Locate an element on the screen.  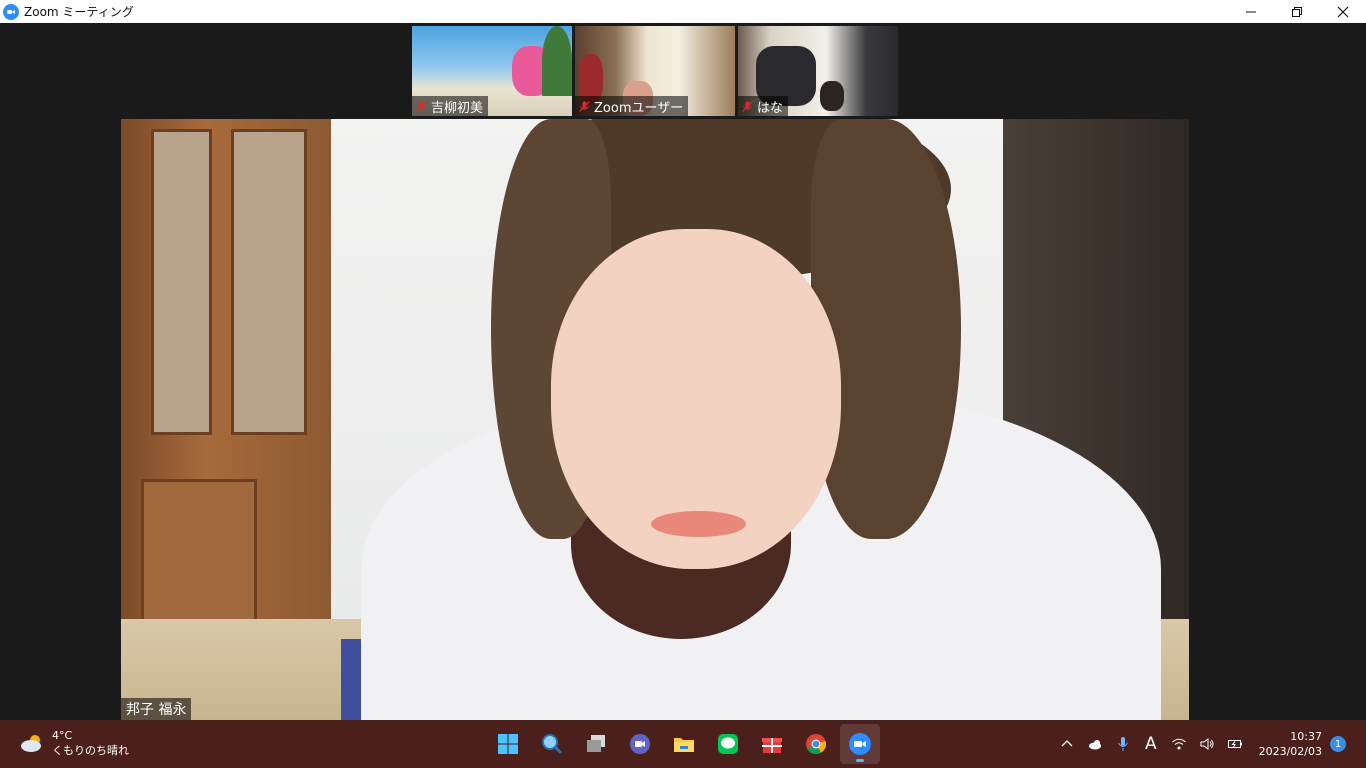
active-speaker-name-label: 邦子 福永 is located at coordinates (156, 709).